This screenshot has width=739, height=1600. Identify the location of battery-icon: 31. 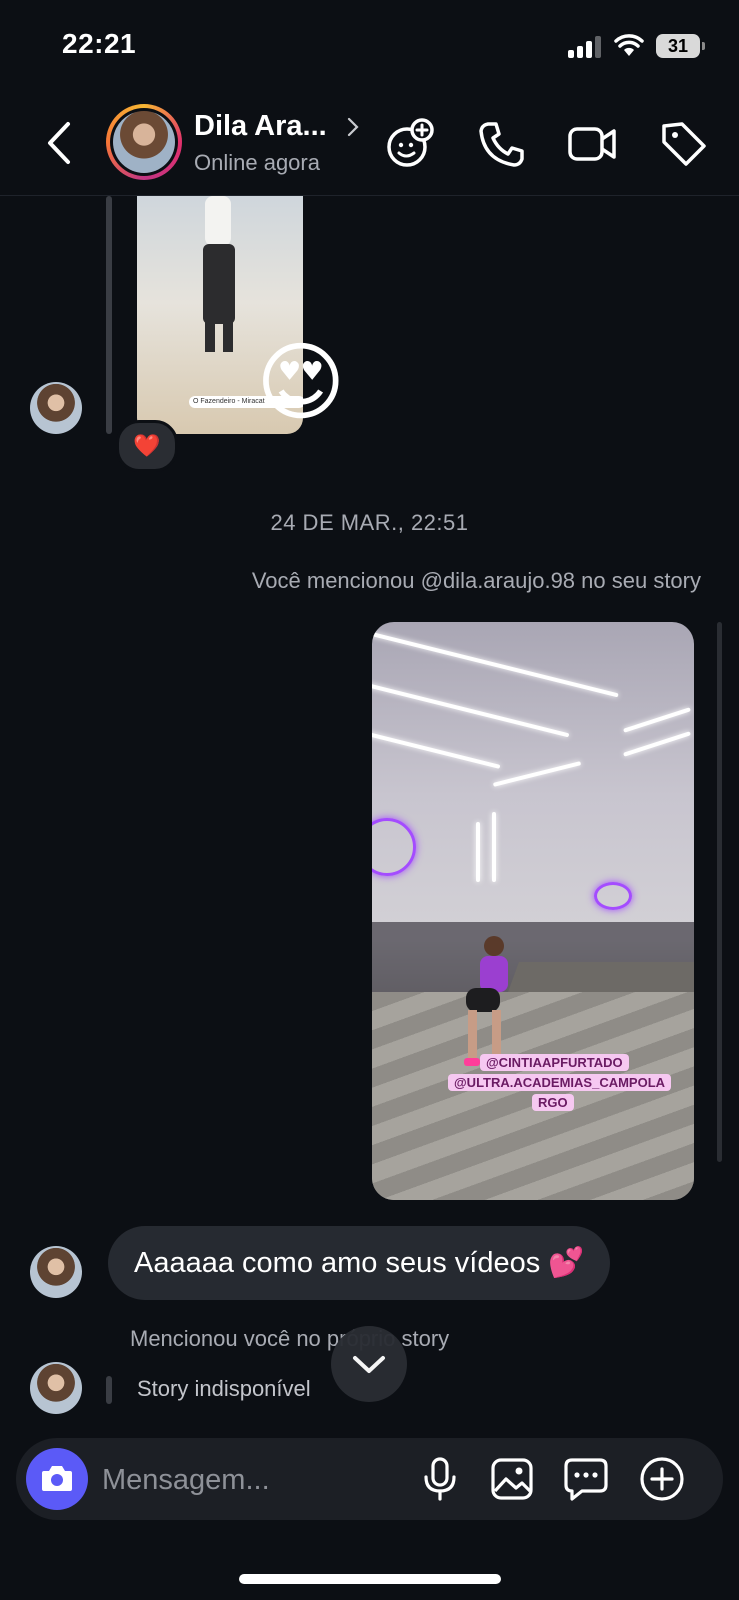
(680, 46).